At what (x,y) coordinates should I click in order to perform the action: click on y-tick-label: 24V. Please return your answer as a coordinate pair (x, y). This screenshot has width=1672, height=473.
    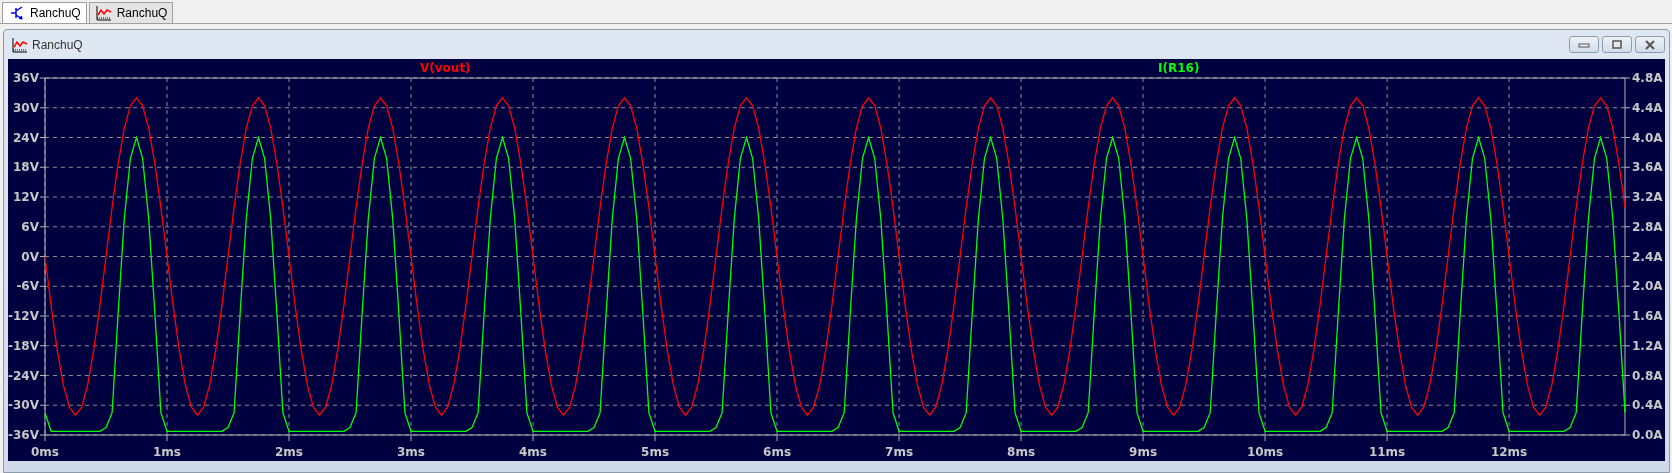
    Looking at the image, I should click on (26, 137).